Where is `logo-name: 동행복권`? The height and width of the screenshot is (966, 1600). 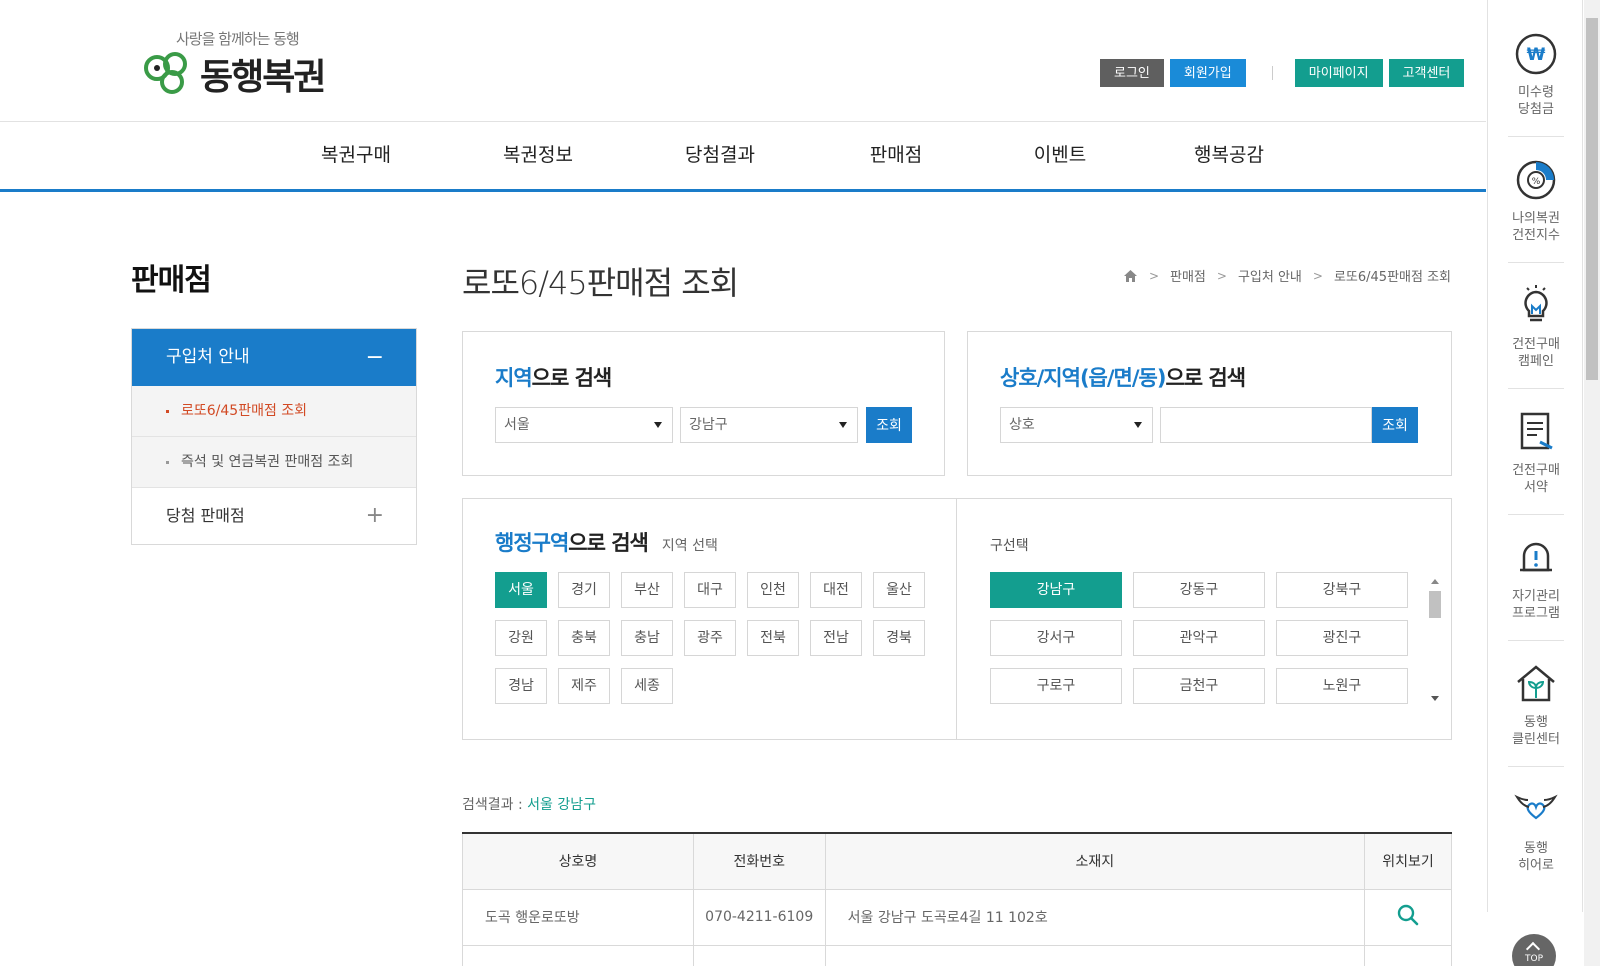 logo-name: 동행복권 is located at coordinates (263, 77).